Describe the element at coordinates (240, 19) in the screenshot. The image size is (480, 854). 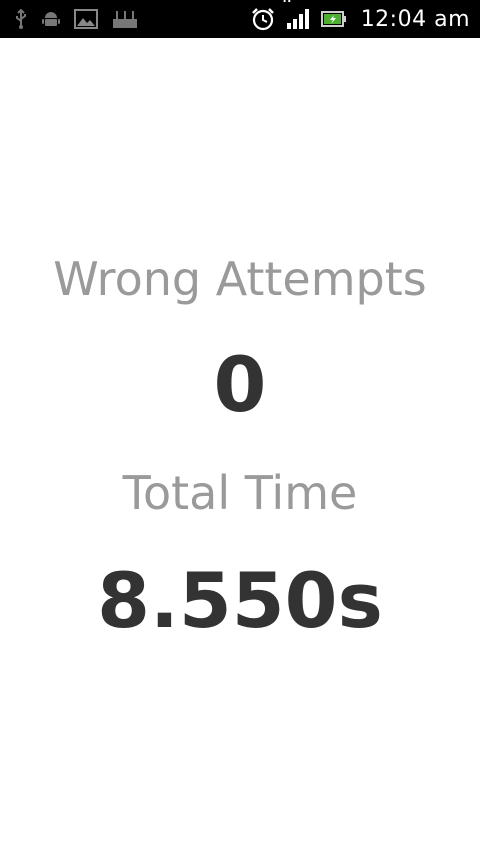
I see `status-bar: H 12:04 am` at that location.